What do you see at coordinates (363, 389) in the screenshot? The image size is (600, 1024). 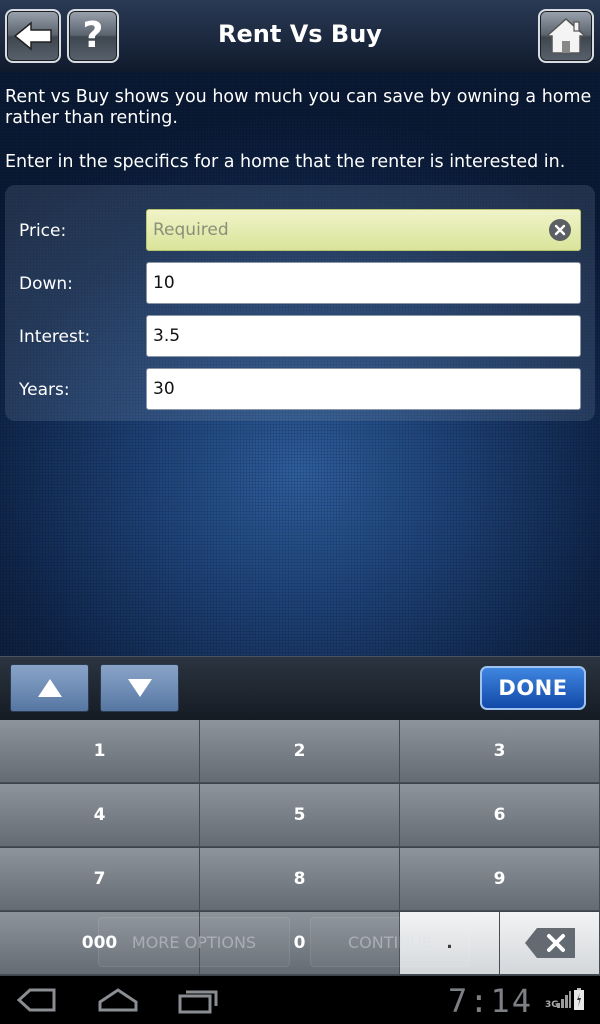 I see `years-input` at bounding box center [363, 389].